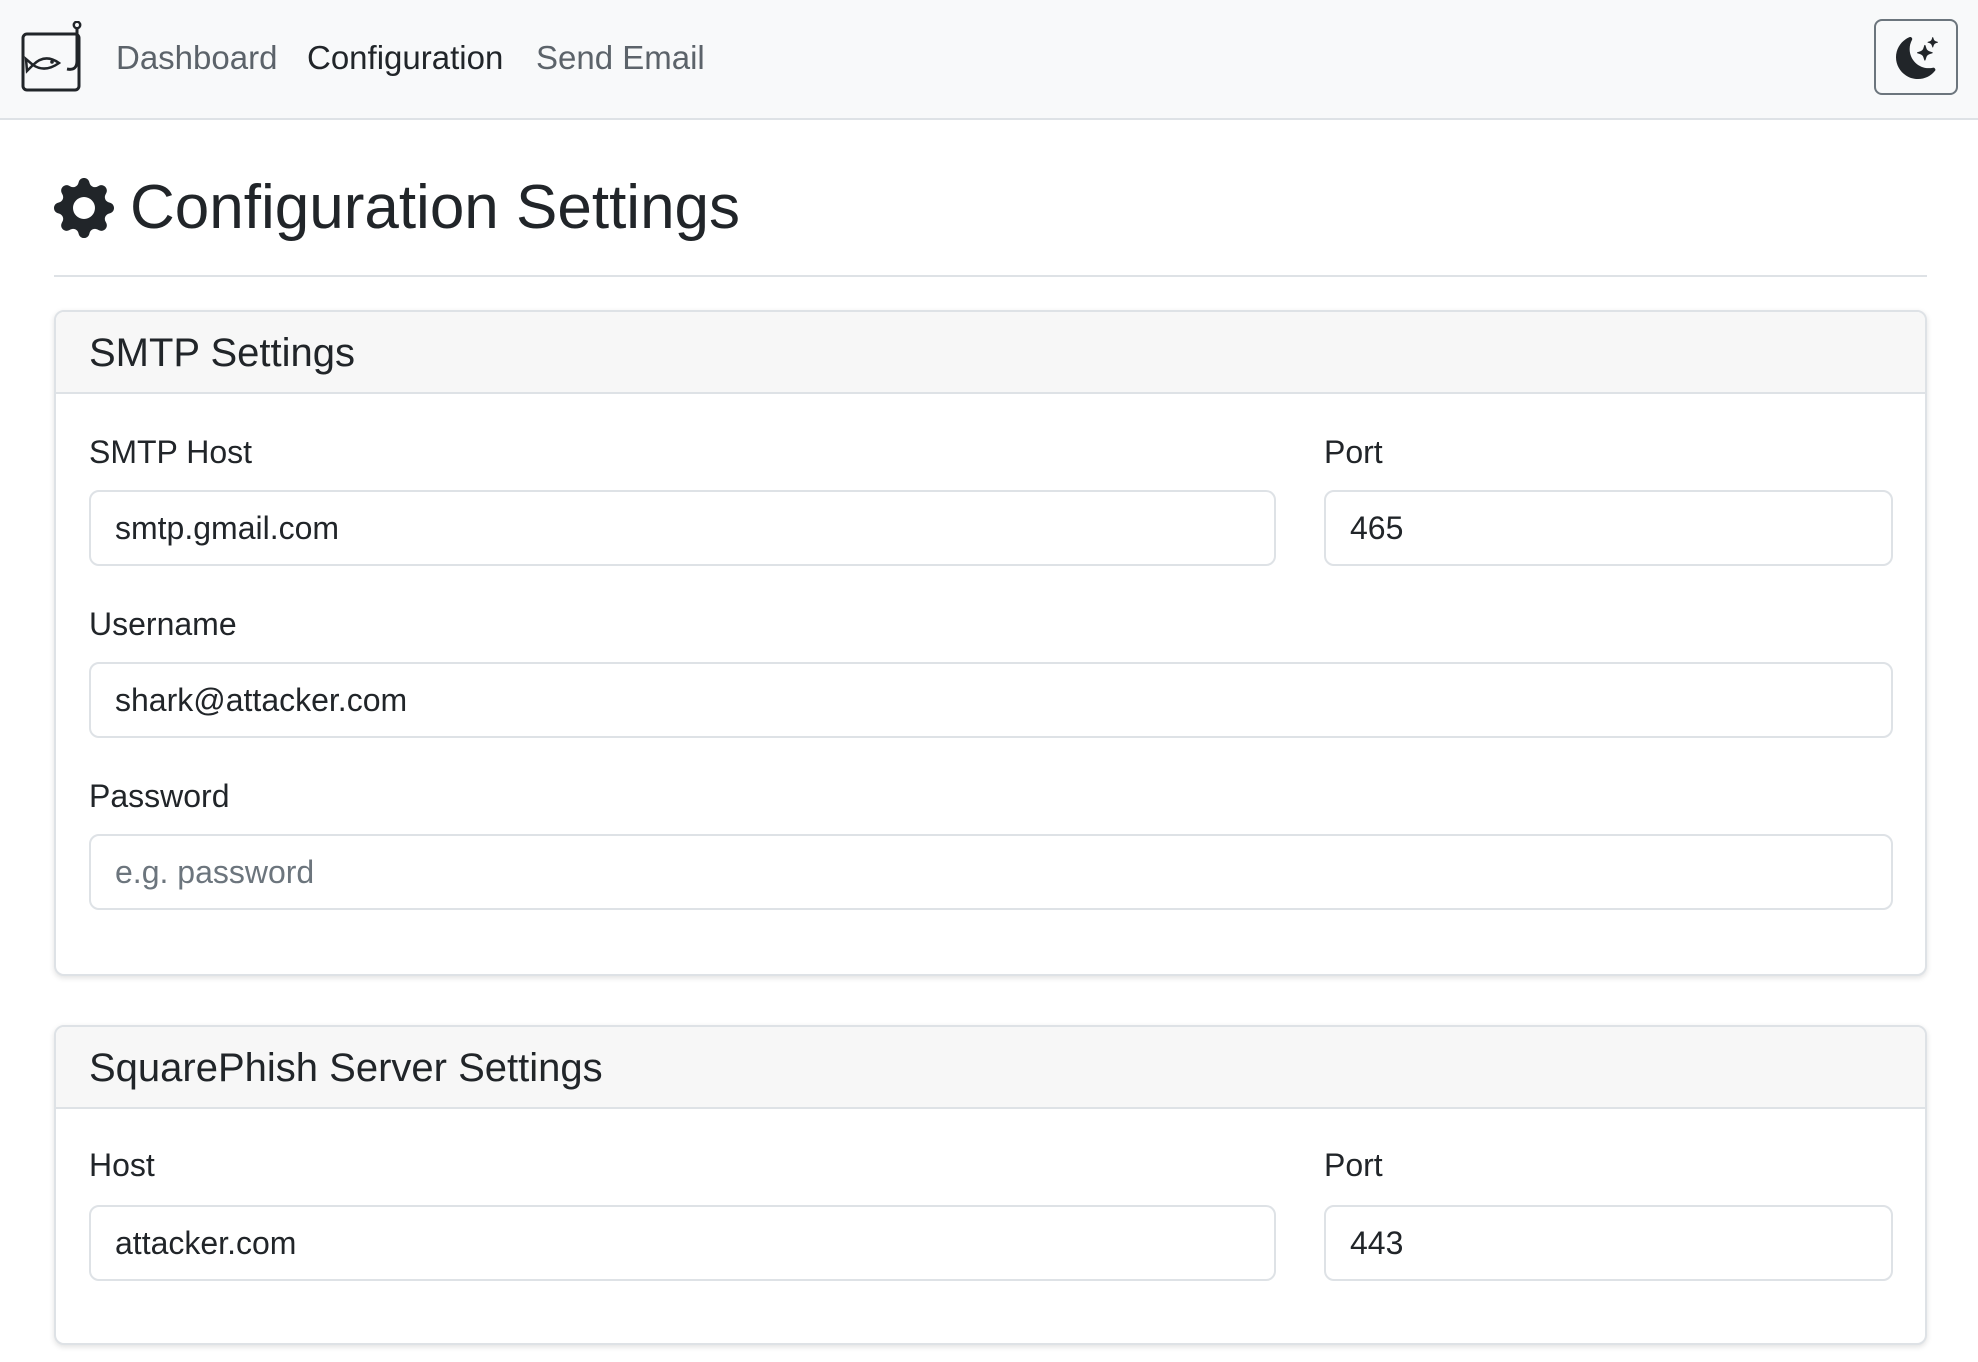  I want to click on smtp-host-label: SMTP Host, so click(170, 452).